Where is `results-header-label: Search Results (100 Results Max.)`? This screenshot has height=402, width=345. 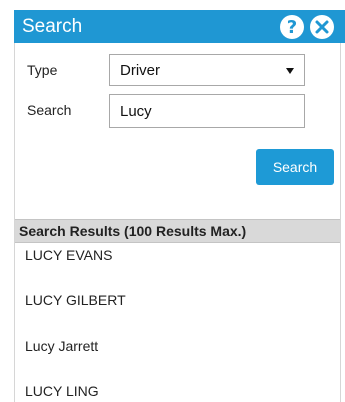 results-header-label: Search Results (100 Results Max.) is located at coordinates (133, 231).